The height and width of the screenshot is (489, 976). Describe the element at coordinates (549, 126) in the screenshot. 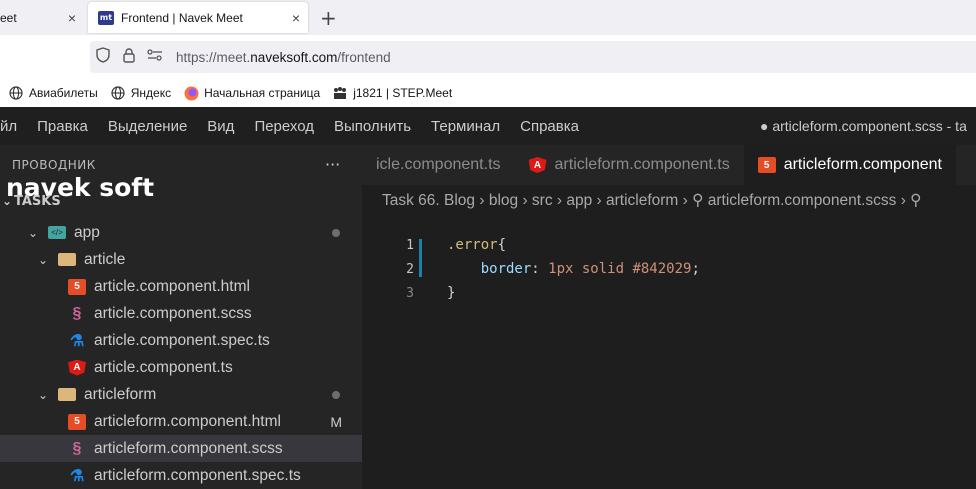

I see `menu-help: Справка` at that location.